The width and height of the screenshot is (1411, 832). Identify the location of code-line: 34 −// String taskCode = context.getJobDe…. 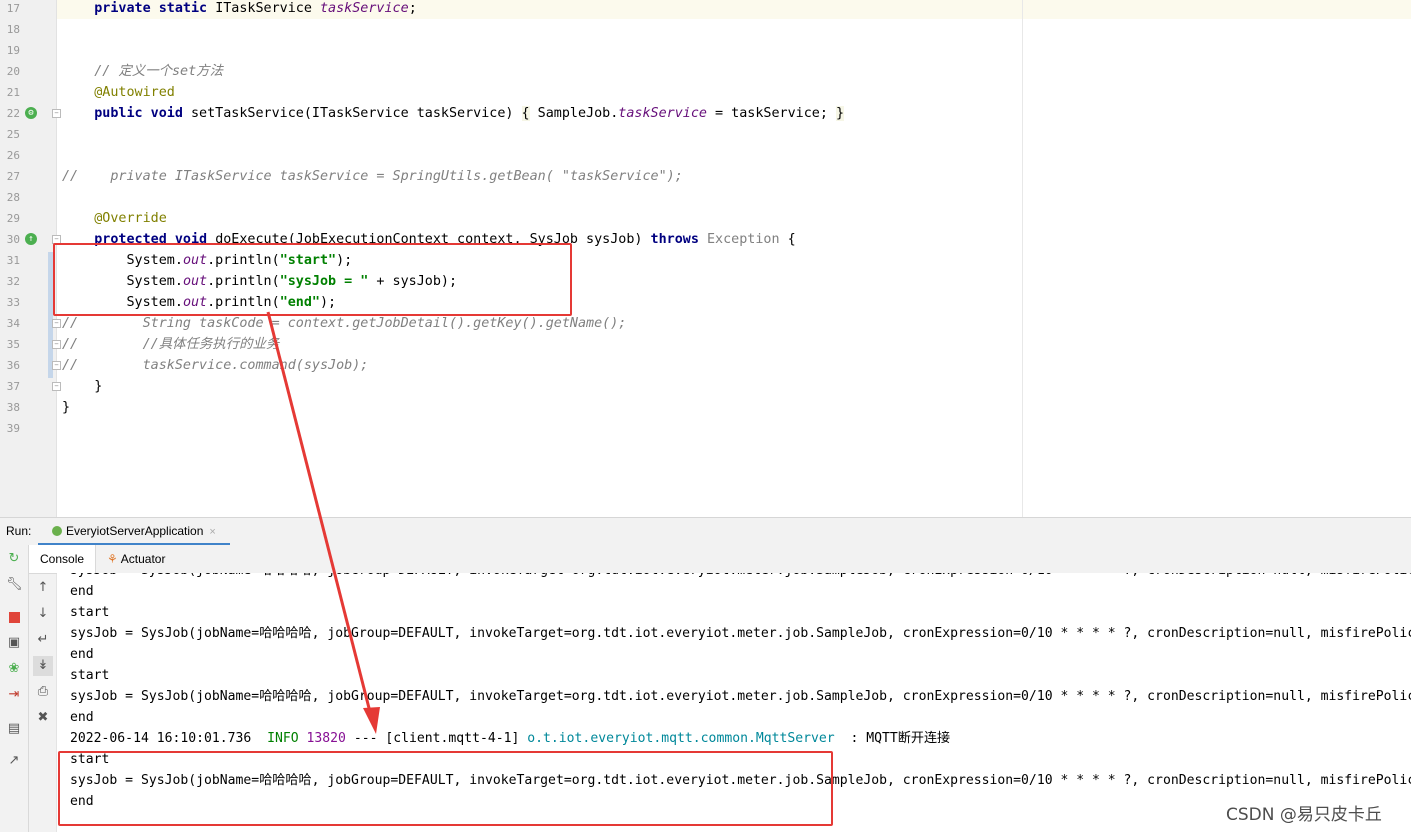
(705, 323).